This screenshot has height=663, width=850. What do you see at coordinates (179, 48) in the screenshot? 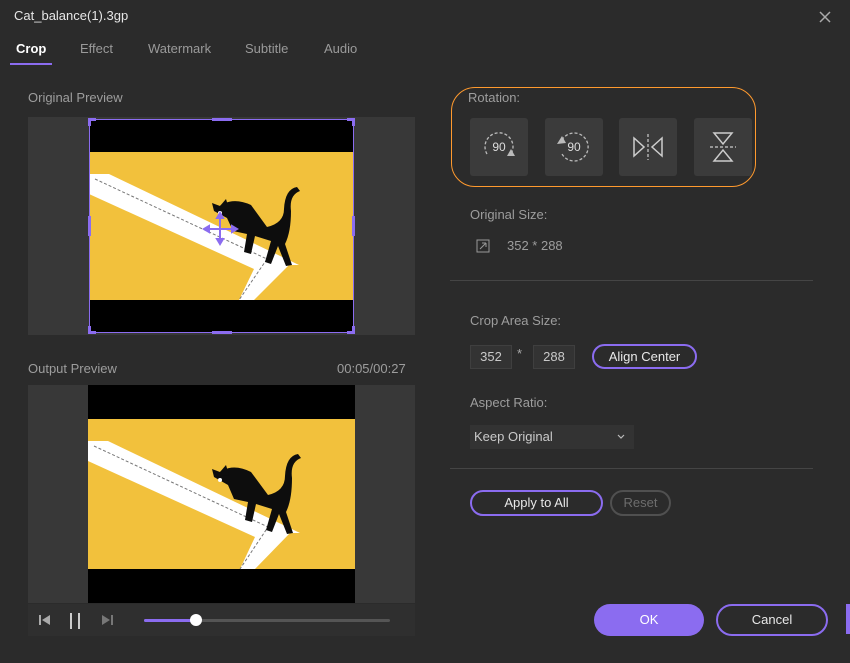
I see `tab-watermark: Watermark` at bounding box center [179, 48].